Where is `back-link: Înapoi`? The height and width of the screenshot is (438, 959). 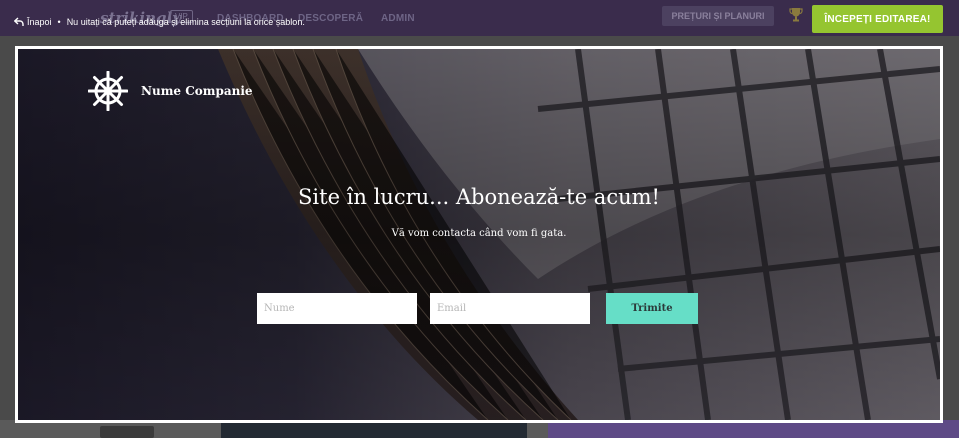
back-link: Înapoi is located at coordinates (39, 22).